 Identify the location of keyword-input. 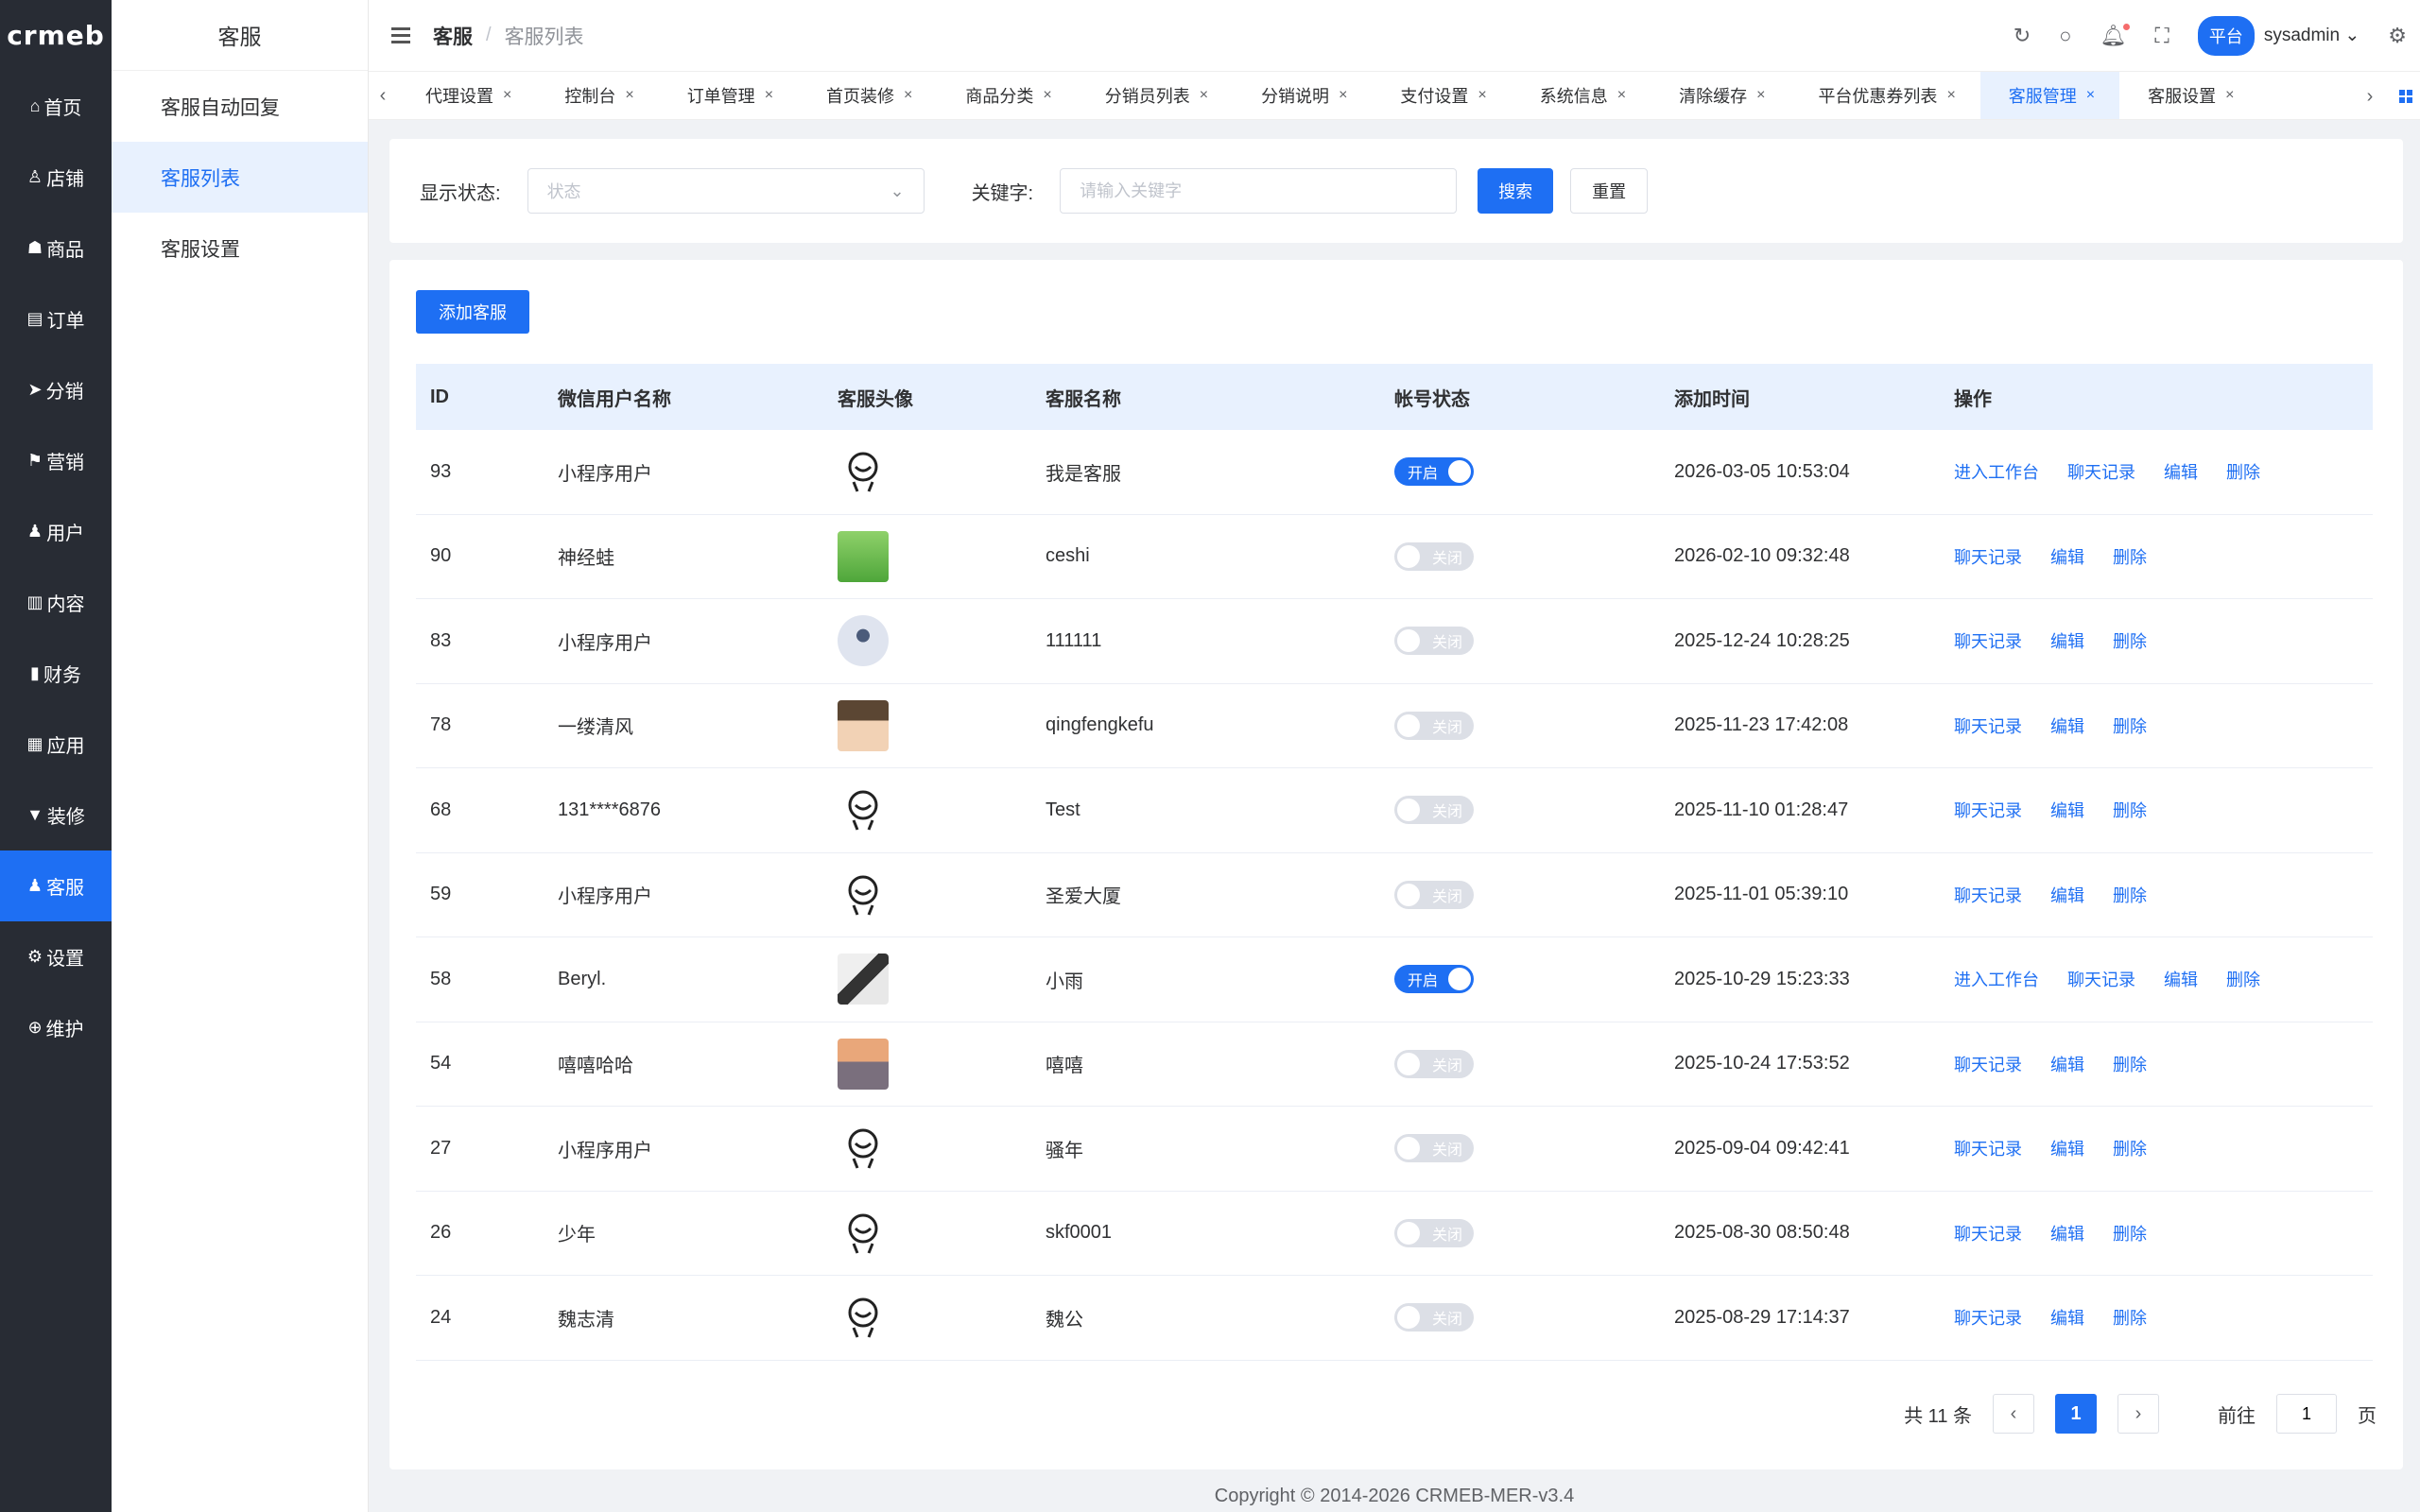
(1259, 191).